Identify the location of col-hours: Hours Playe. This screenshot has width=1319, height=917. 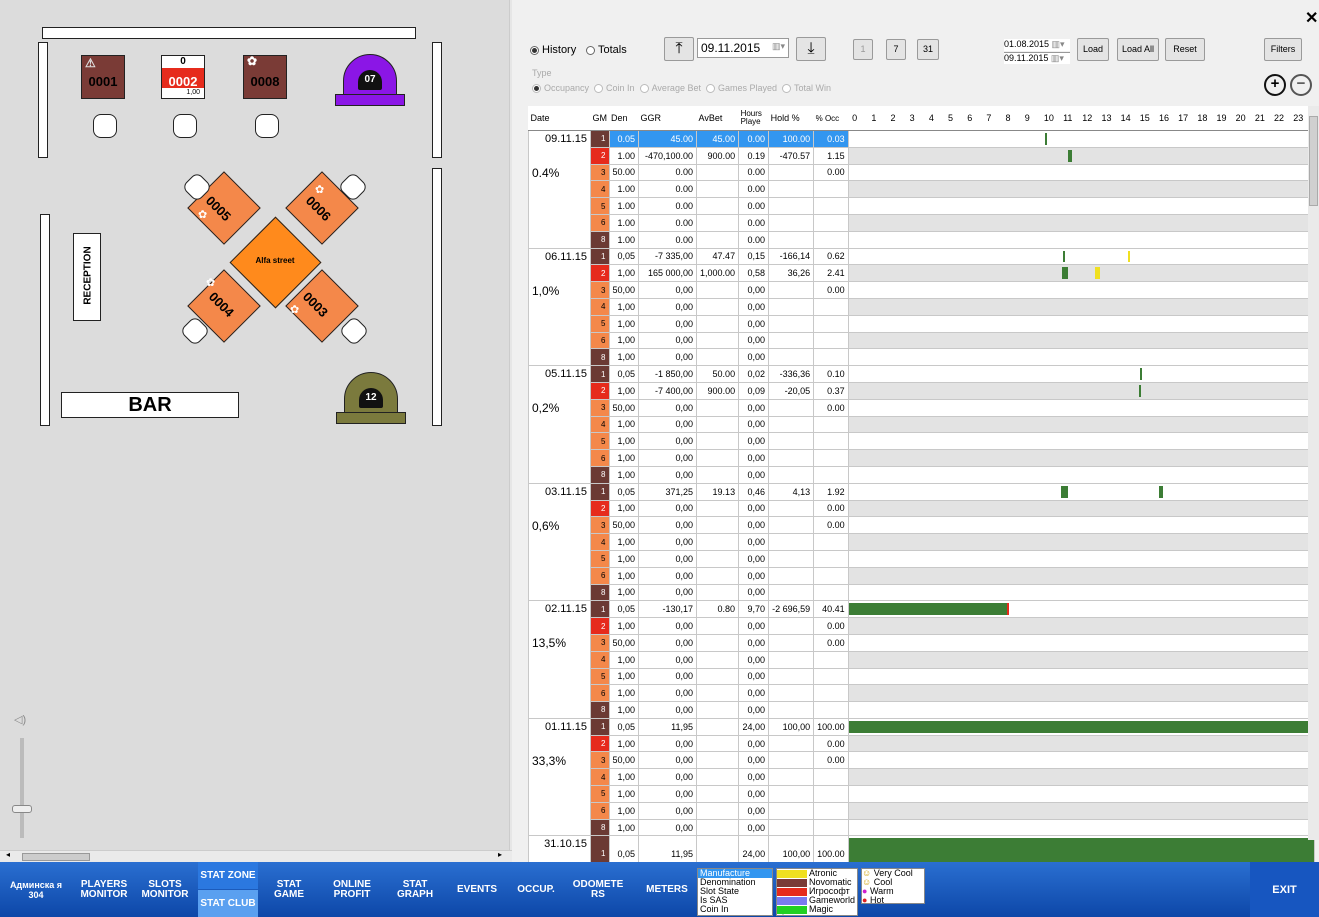
(753, 118).